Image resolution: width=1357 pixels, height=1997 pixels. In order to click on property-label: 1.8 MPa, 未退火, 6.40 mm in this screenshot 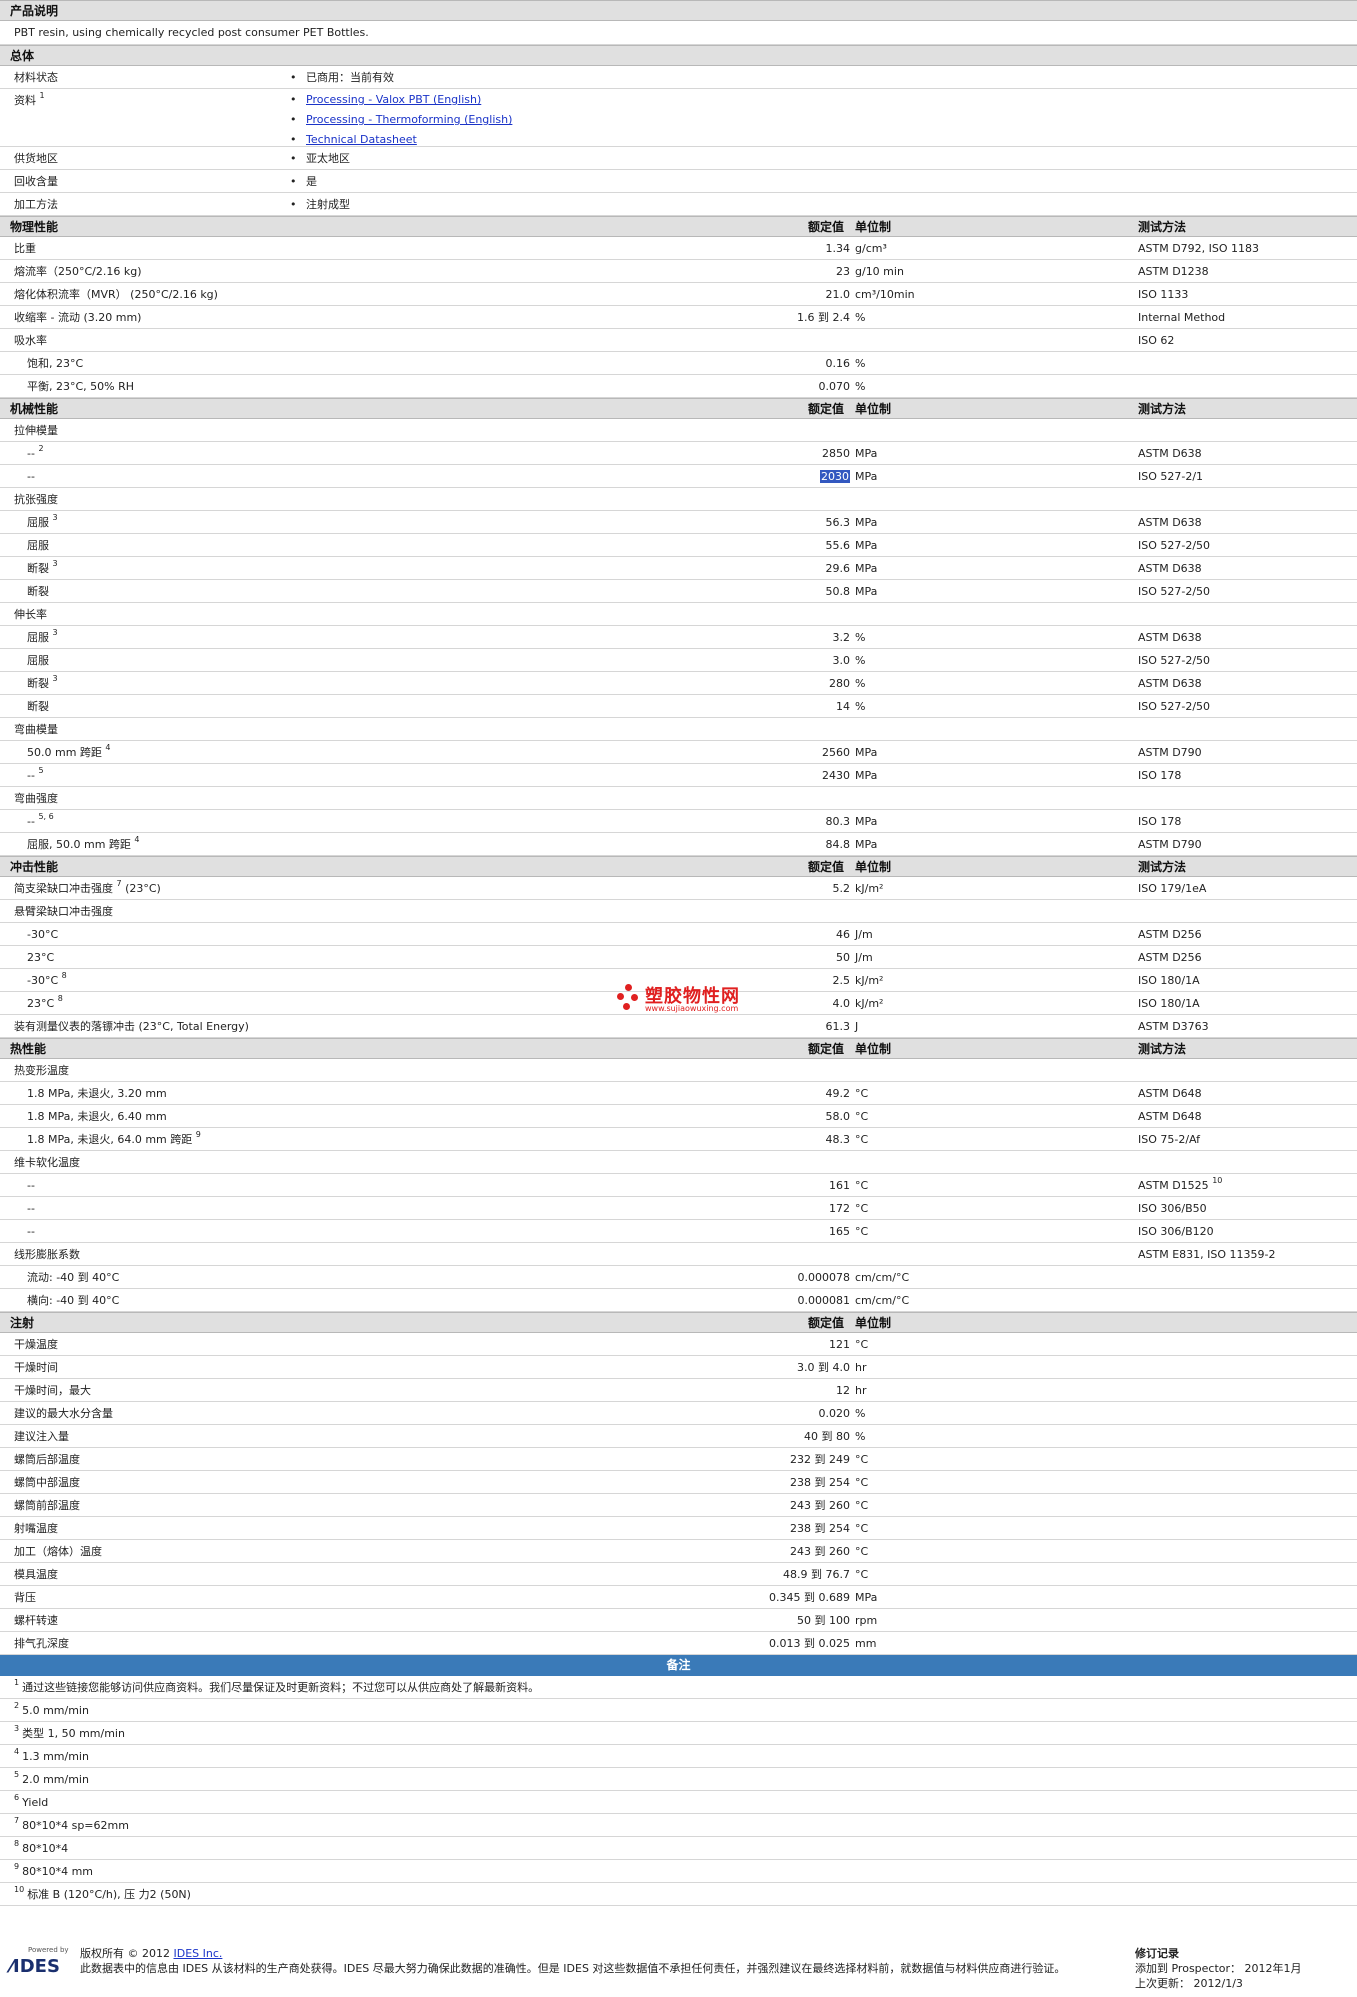, I will do `click(97, 1116)`.